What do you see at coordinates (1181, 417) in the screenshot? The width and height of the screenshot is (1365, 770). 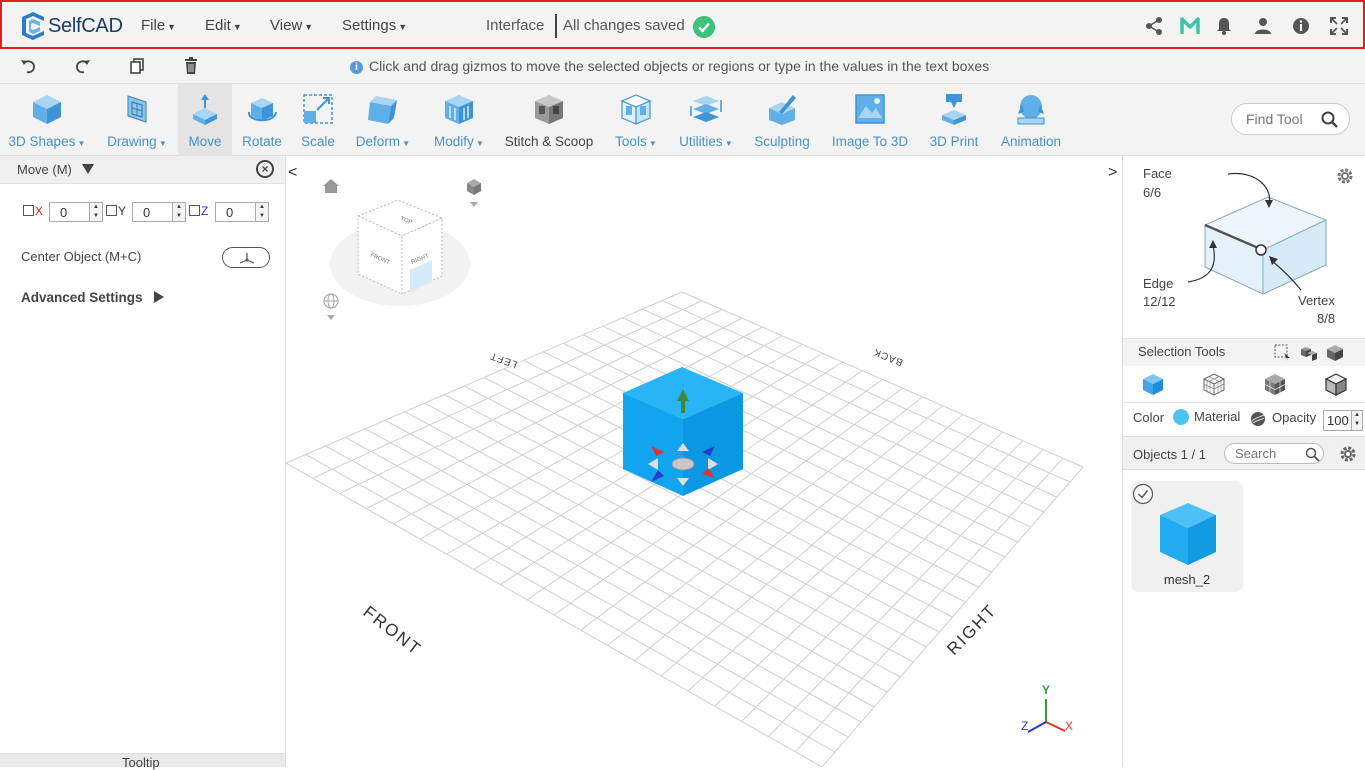 I see `color-swatch` at bounding box center [1181, 417].